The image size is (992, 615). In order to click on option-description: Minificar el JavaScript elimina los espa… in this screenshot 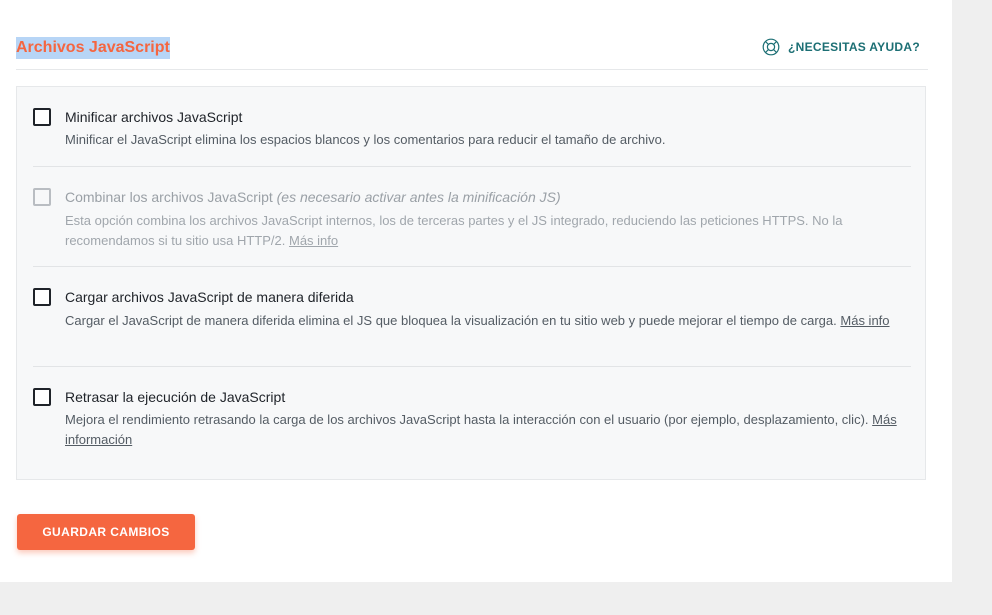, I will do `click(365, 139)`.